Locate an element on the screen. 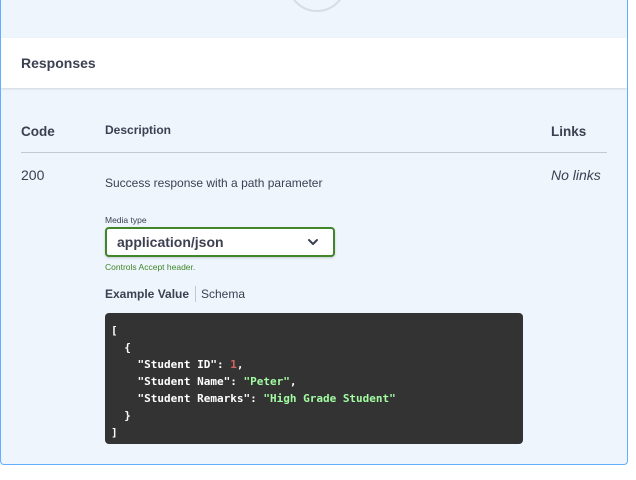  responses-header: Responses is located at coordinates (314, 63).